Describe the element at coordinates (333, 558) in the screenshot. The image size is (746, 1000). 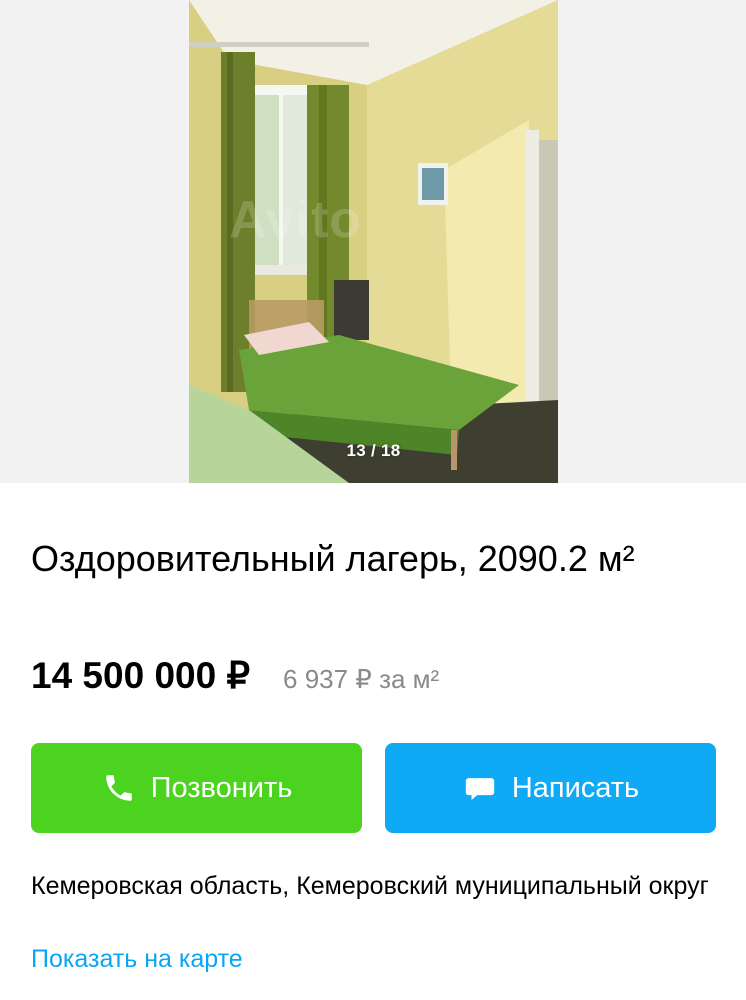
I see `listing-title: Оздоровительный лагерь, 2090.2 м²` at that location.